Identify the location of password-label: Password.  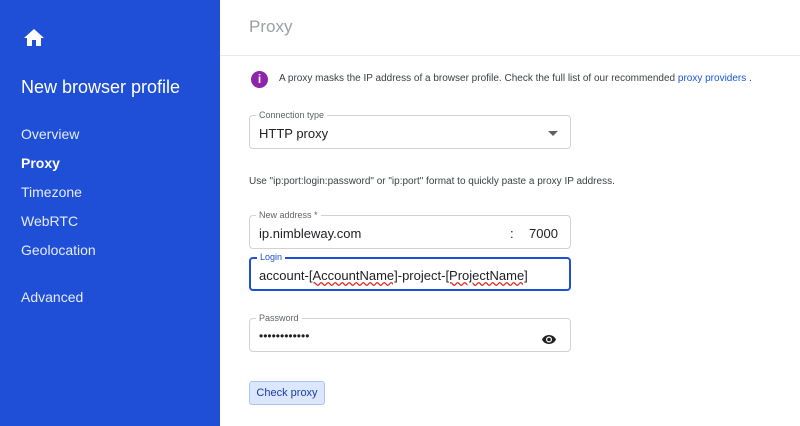
(279, 318).